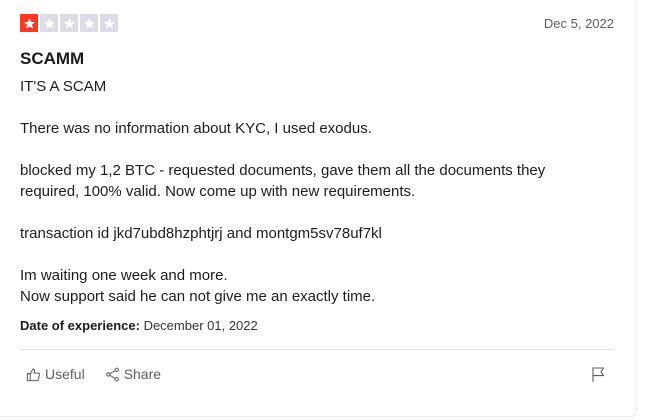 The image size is (645, 420). Describe the element at coordinates (80, 325) in the screenshot. I see `date-of-experience-label: Date of experience:` at that location.